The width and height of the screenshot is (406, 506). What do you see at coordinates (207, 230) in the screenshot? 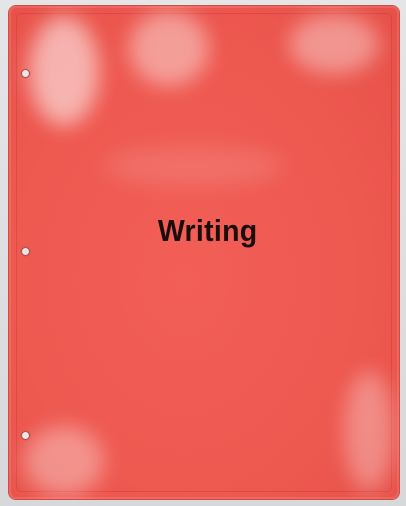
I see `folder-label: Writing` at bounding box center [207, 230].